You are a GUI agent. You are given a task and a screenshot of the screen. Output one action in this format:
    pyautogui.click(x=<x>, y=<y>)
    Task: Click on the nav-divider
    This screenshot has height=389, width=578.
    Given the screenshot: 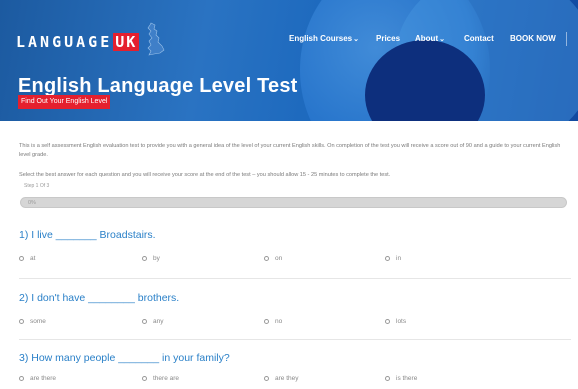 What is the action you would take?
    pyautogui.click(x=566, y=39)
    